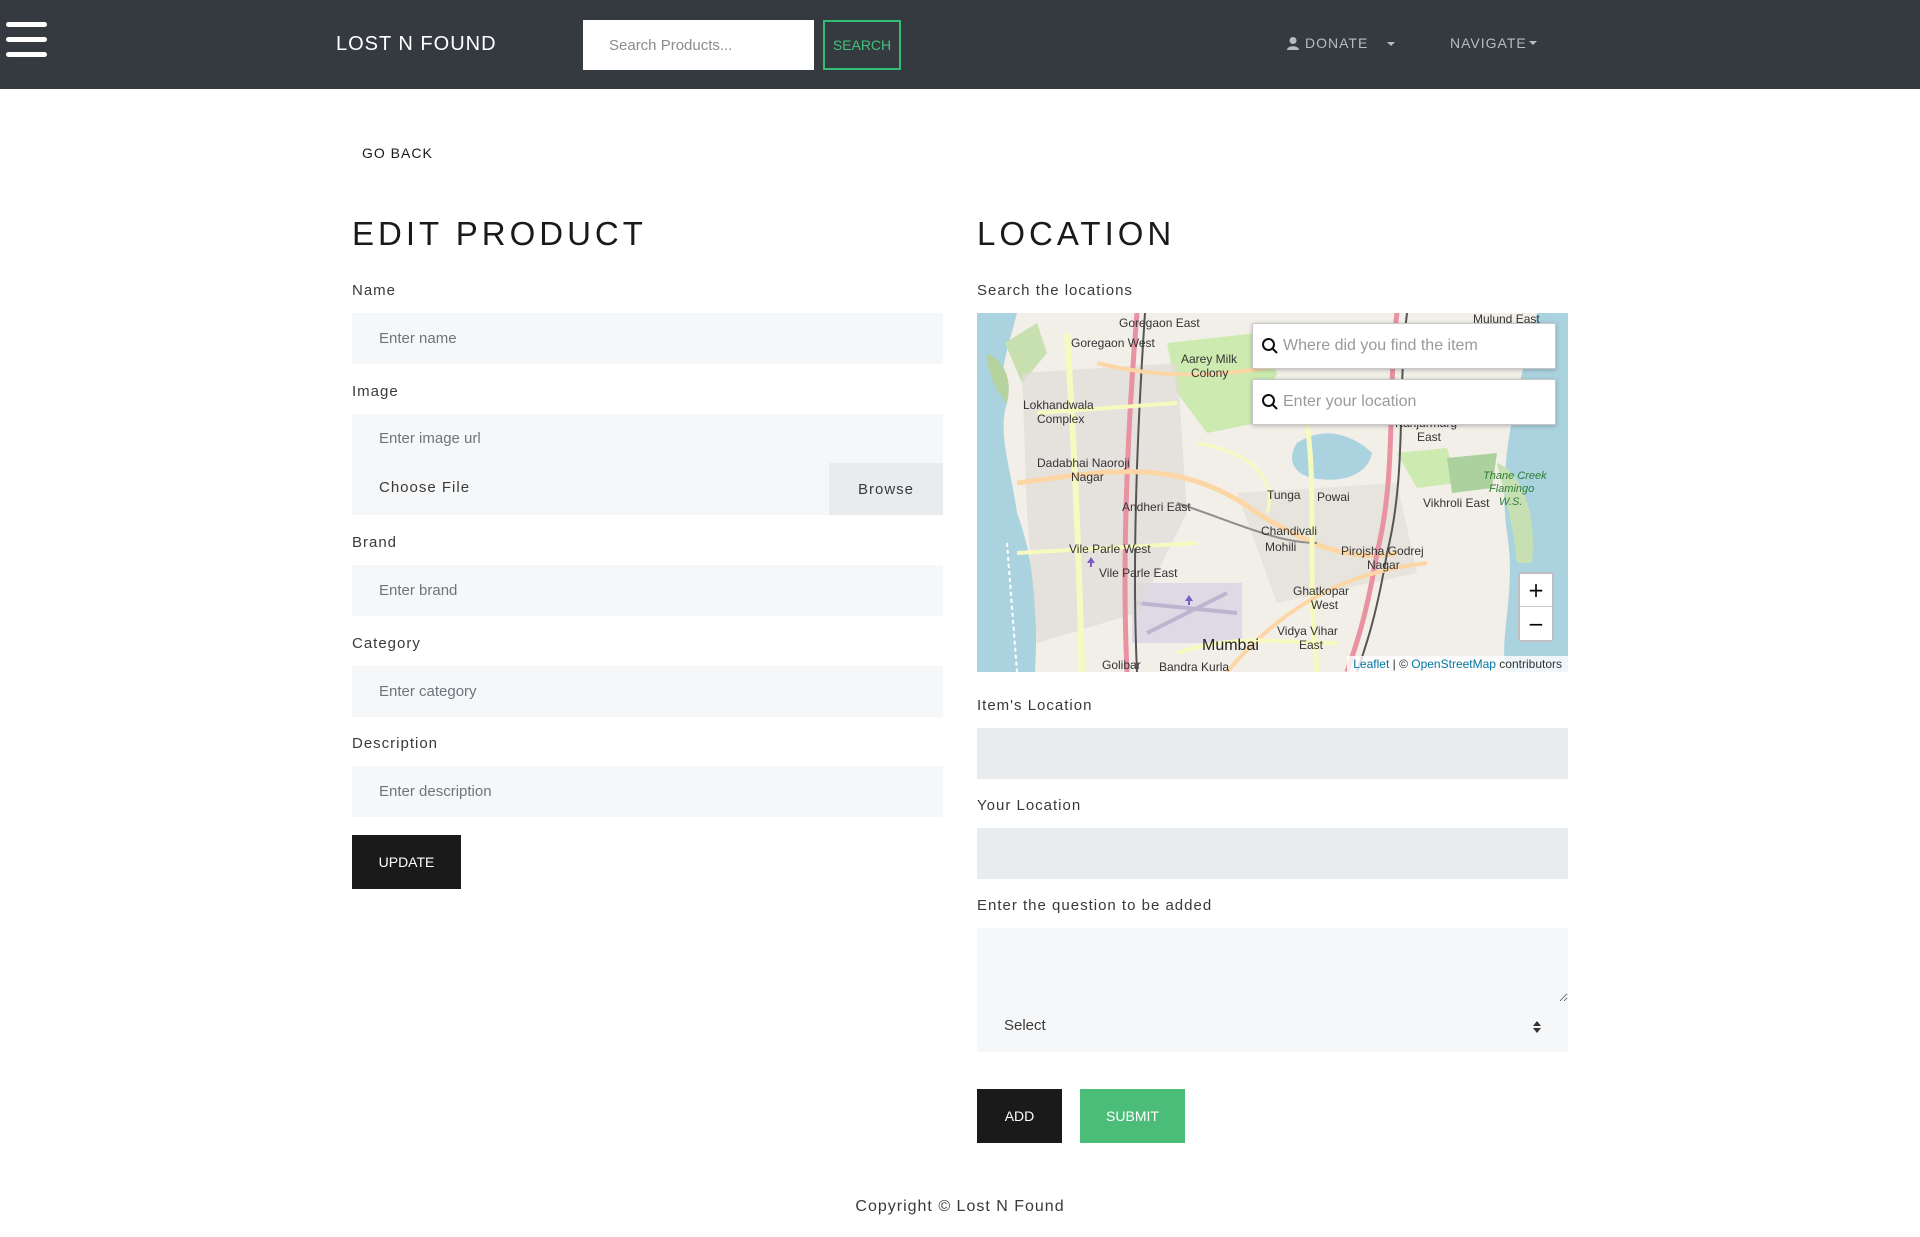 Image resolution: width=1920 pixels, height=1237 pixels. Describe the element at coordinates (1159, 323) in the screenshot. I see `map-label-goregaon-east: Goregaon East` at that location.